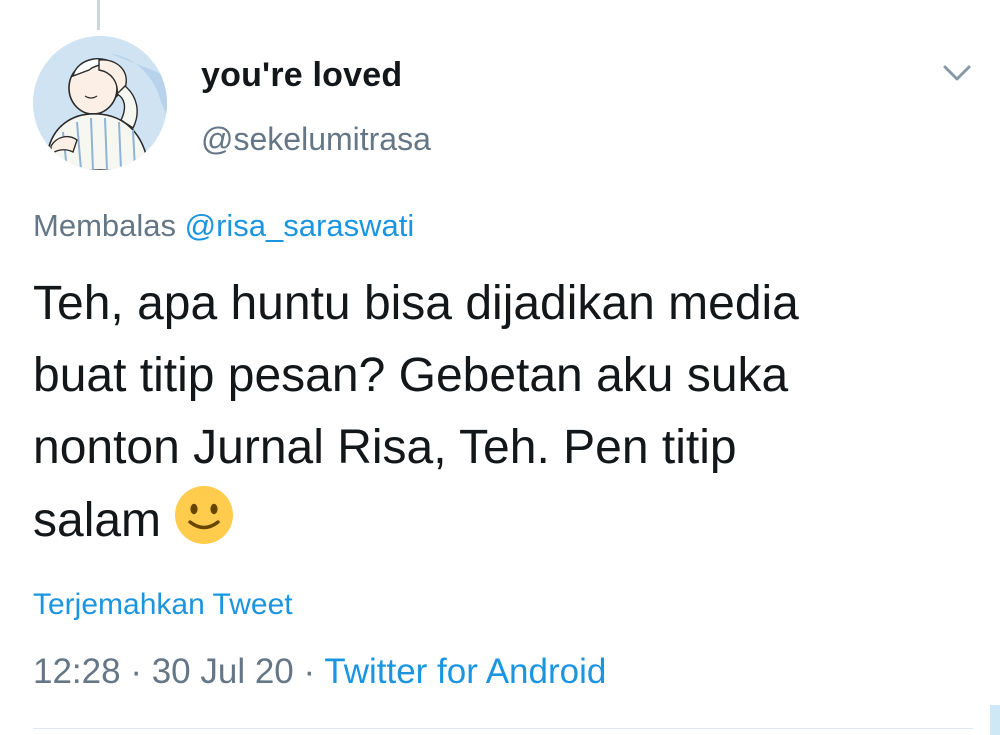 The height and width of the screenshot is (735, 1000). What do you see at coordinates (411, 375) in the screenshot?
I see `tweet-text-line: buat titip pesan? Gebetan aku suka` at bounding box center [411, 375].